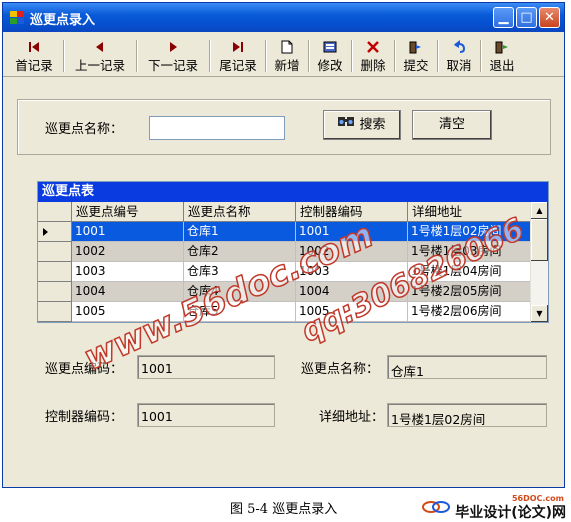  What do you see at coordinates (502, 47) in the screenshot?
I see `exit-icon` at bounding box center [502, 47].